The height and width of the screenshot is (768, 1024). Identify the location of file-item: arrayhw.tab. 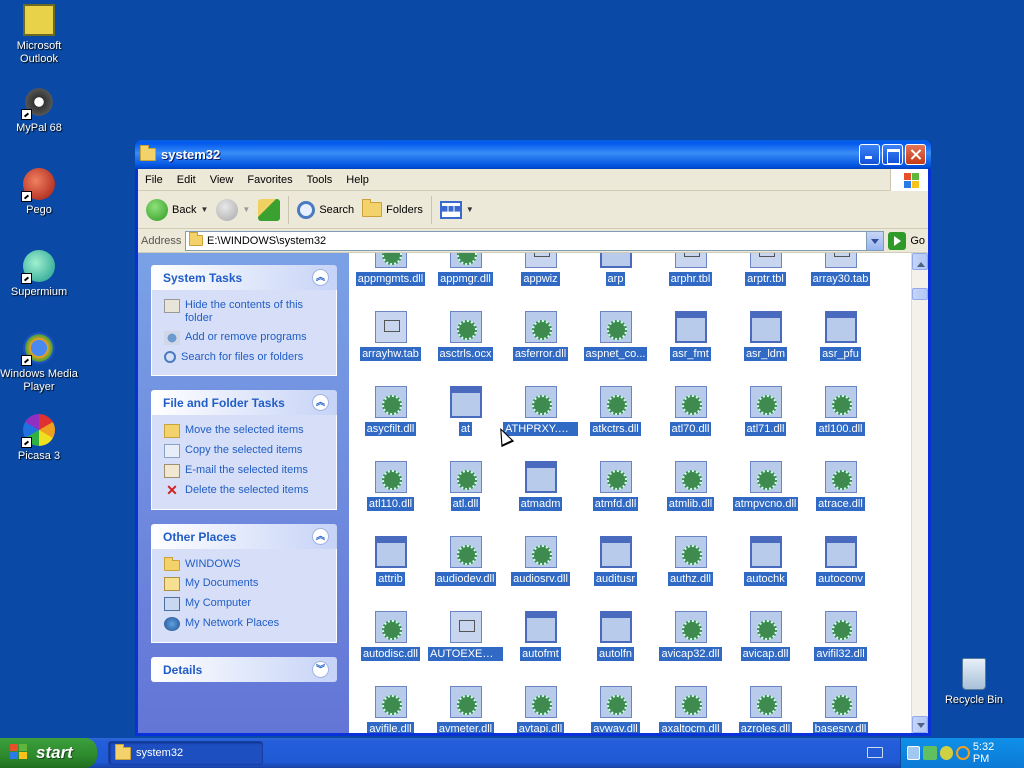
(390, 337).